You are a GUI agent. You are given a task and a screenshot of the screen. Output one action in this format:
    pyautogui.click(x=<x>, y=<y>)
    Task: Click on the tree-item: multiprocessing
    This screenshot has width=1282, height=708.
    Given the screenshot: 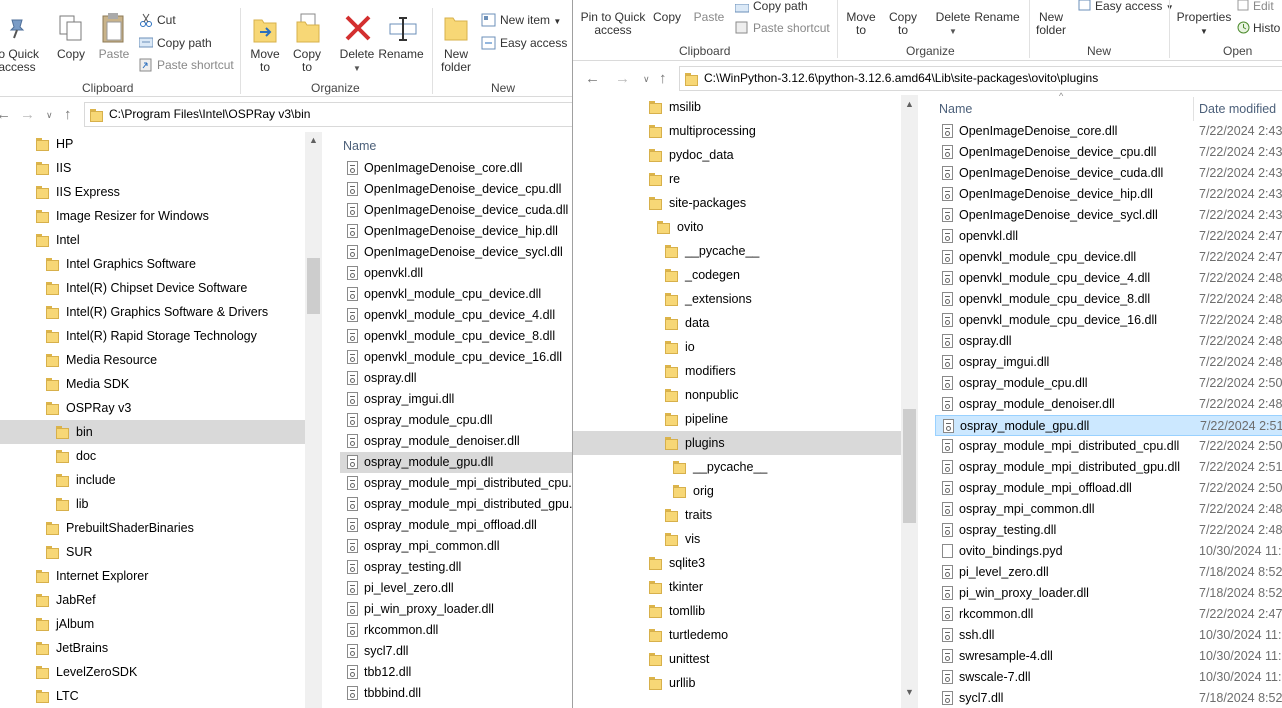 What is the action you would take?
    pyautogui.click(x=737, y=131)
    